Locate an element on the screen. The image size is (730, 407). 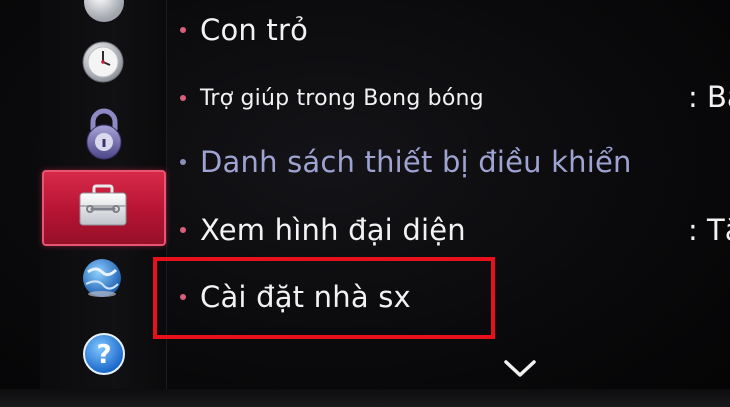
menu-item-device-list: Danh sách thiết bị điều khiển is located at coordinates (406, 162).